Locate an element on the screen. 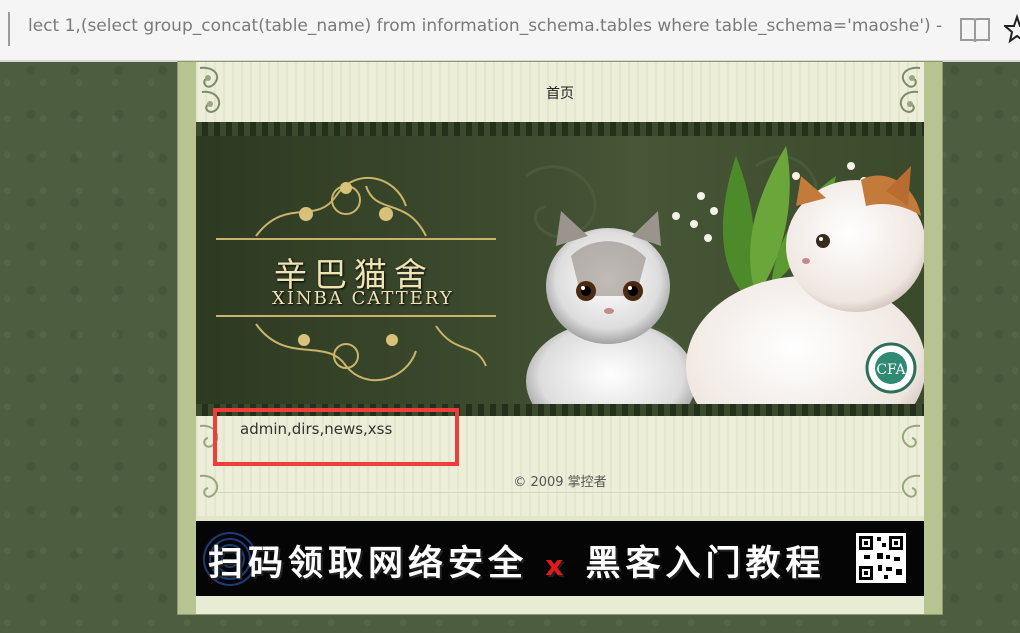 The image size is (1020, 633). content-area: admin,dirs,news,xss © 2009 掌控者 is located at coordinates (560, 462).